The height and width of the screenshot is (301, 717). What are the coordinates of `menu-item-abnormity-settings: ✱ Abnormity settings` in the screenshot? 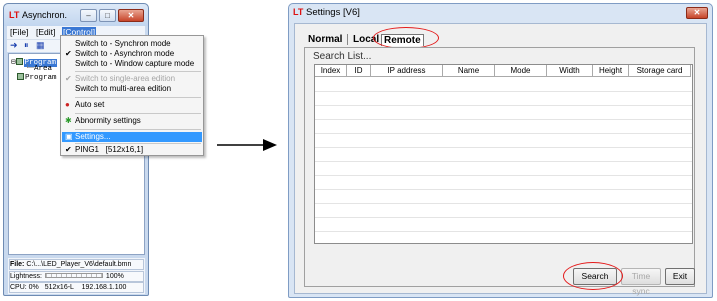 It's located at (132, 121).